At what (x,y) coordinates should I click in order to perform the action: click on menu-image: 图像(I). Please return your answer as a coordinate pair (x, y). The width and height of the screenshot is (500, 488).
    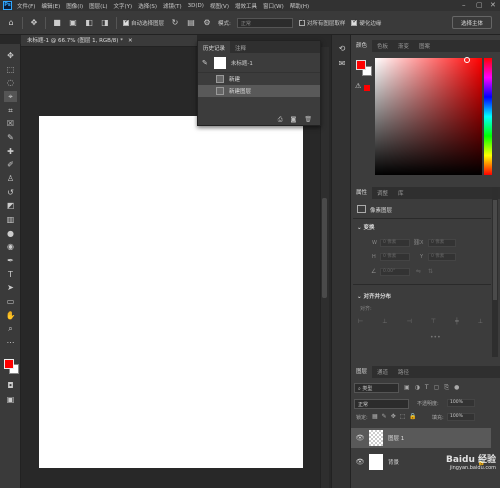
    Looking at the image, I should click on (74, 6).